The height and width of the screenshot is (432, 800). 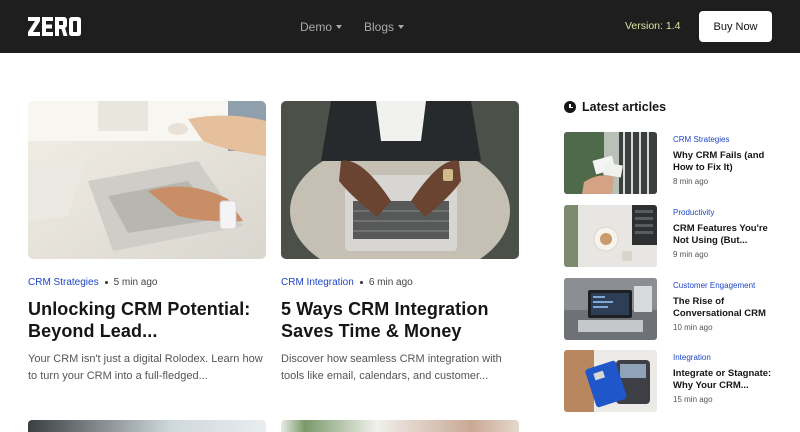 I want to click on zero-logo, so click(x=55, y=26).